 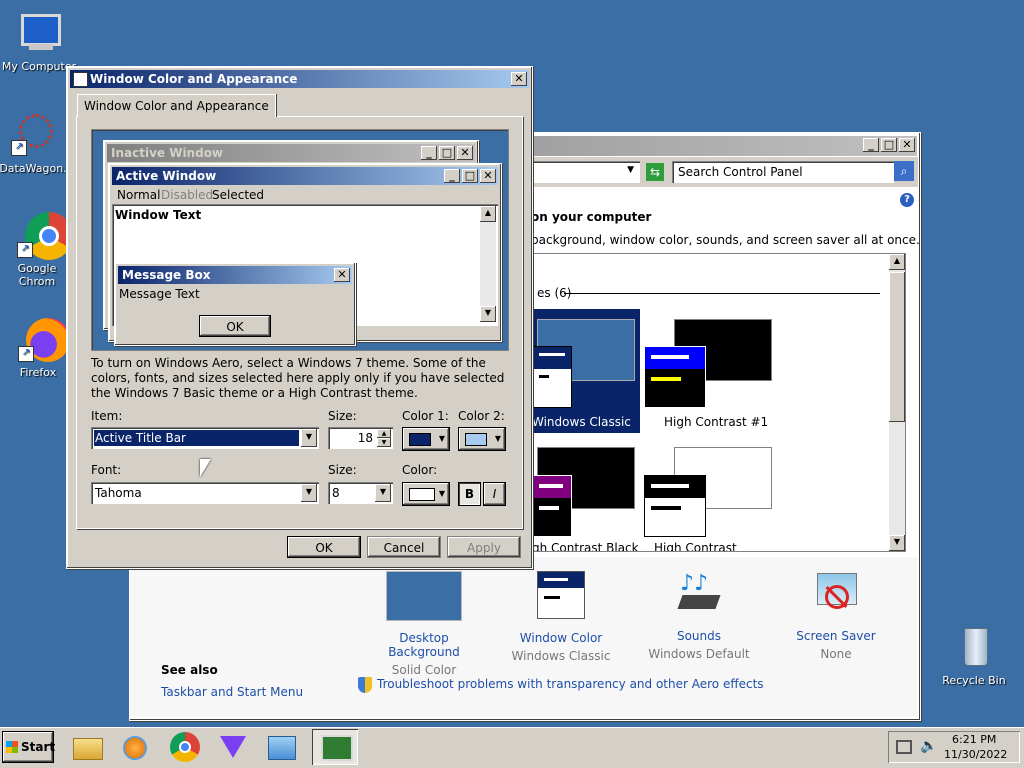 What do you see at coordinates (897, 347) in the screenshot?
I see `scroll-thumb` at bounding box center [897, 347].